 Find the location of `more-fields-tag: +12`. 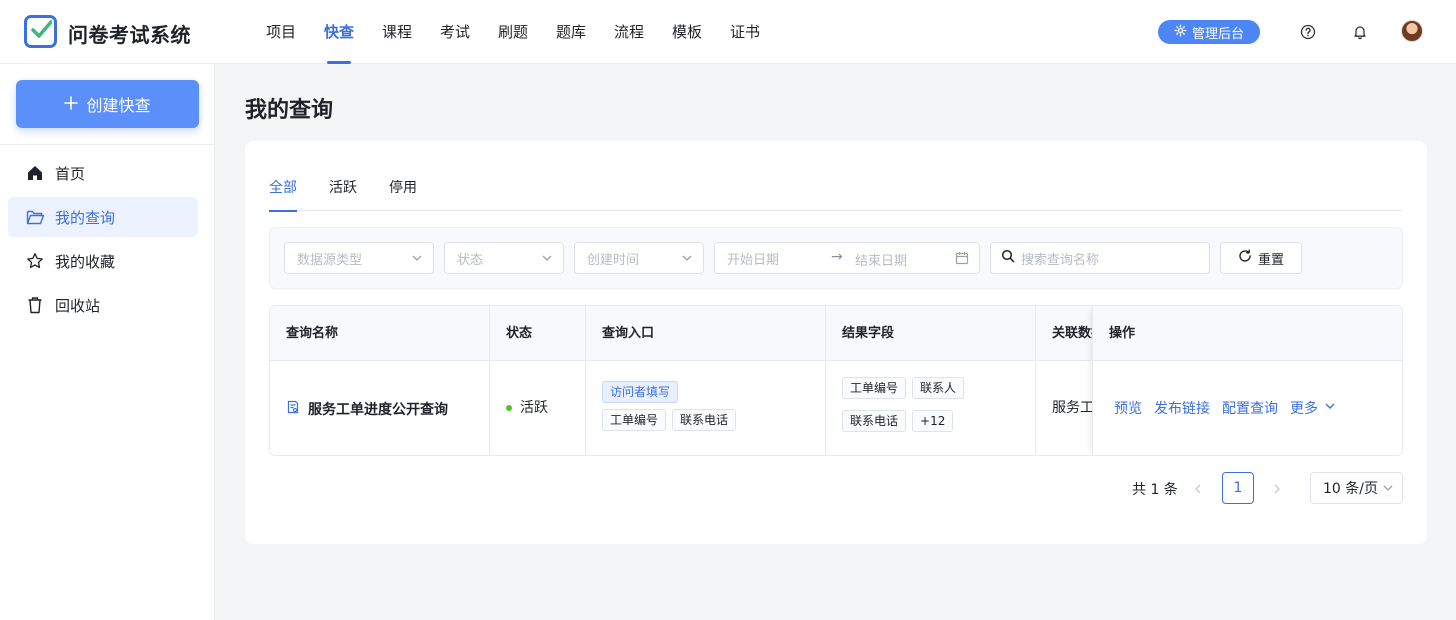

more-fields-tag: +12 is located at coordinates (933, 421).